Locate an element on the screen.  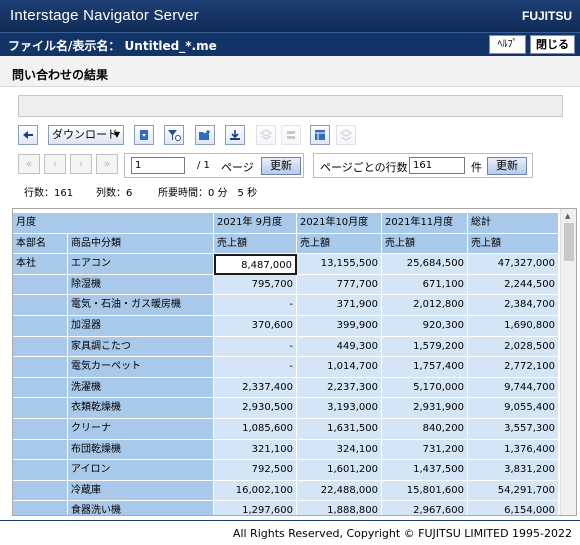
add-folder-button is located at coordinates (205, 135).